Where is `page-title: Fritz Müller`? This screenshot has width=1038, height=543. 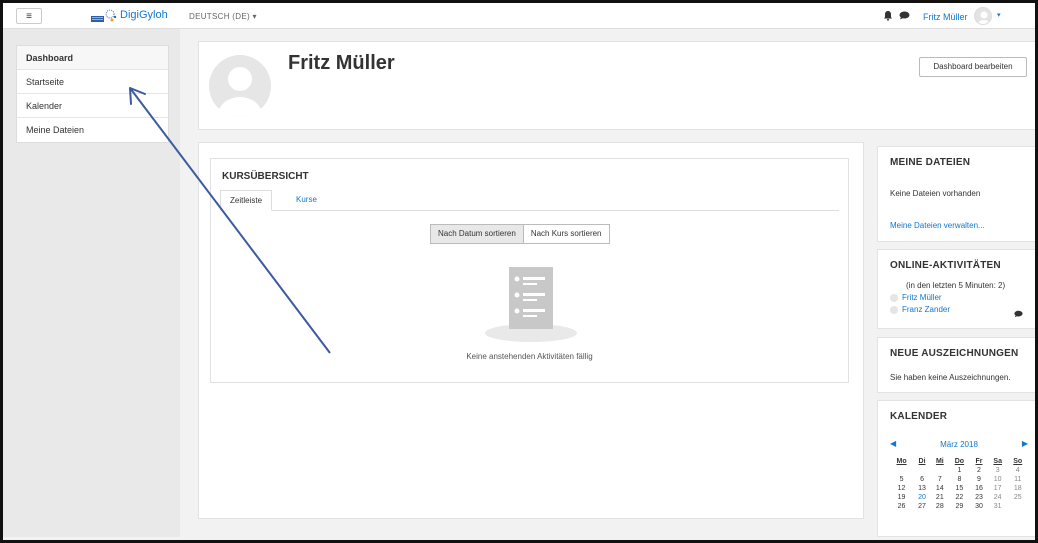 page-title: Fritz Müller is located at coordinates (341, 63).